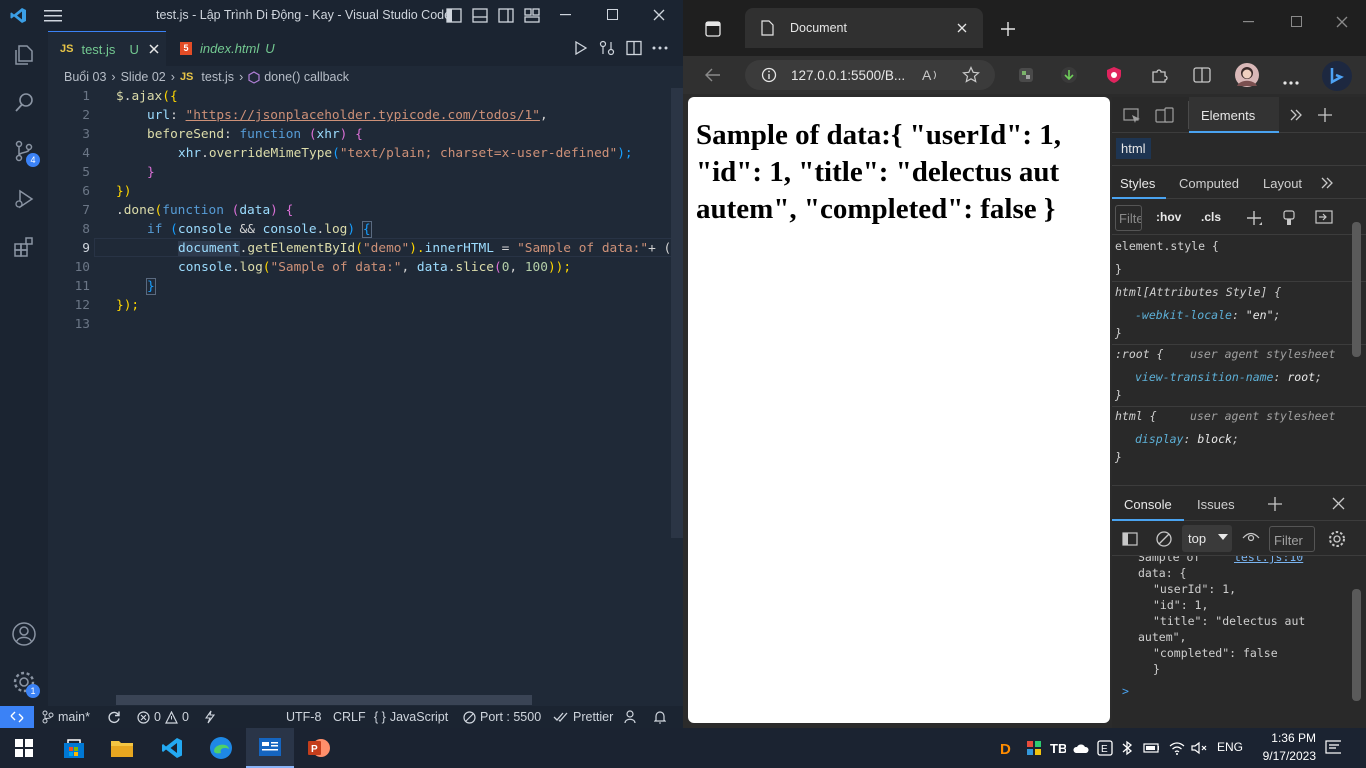 The image size is (1366, 768). What do you see at coordinates (1105, 748) in the screenshot?
I see `tray-e-icon: E` at bounding box center [1105, 748].